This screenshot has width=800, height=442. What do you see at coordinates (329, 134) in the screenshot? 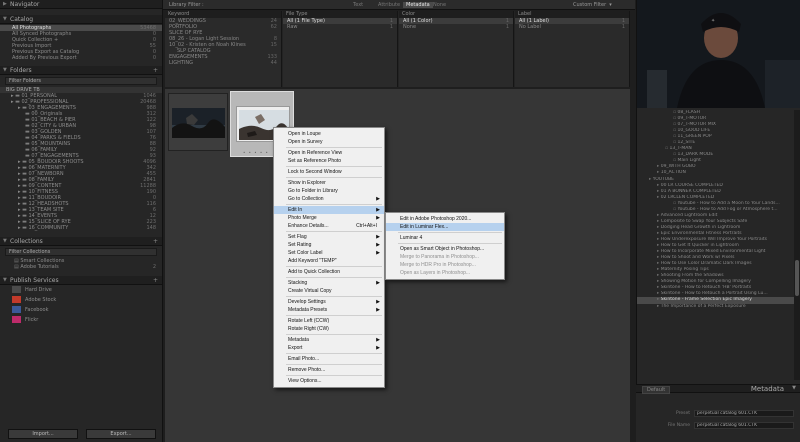
I see `menu-item: Open in Loupe` at bounding box center [329, 134].